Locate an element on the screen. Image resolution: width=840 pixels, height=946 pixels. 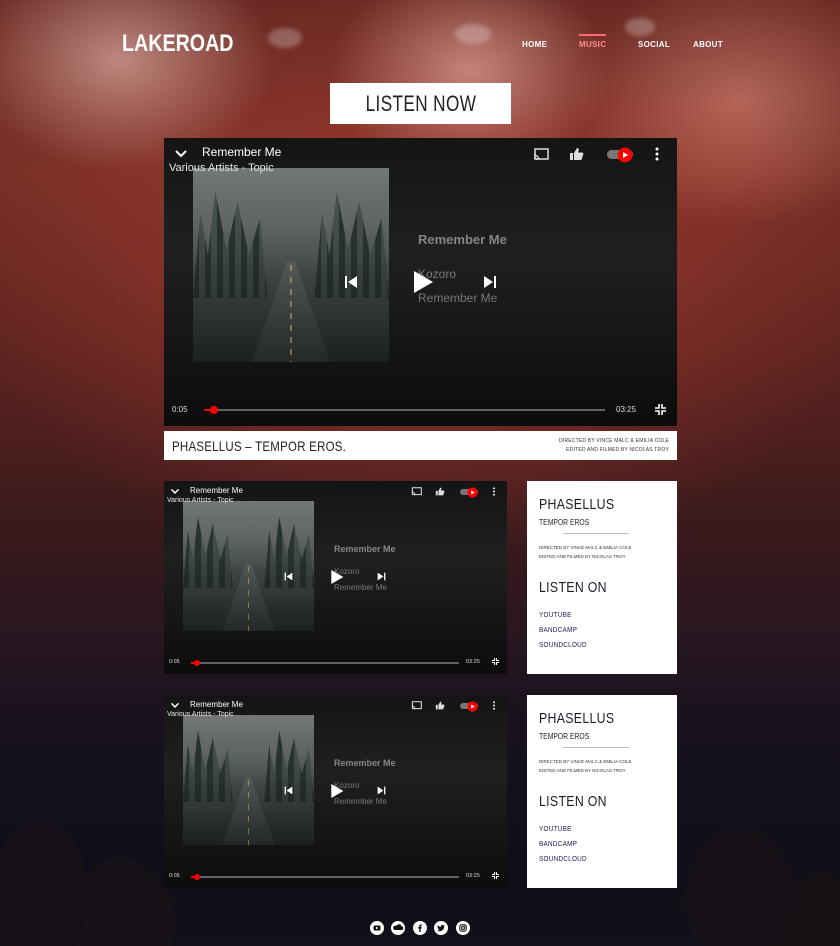
youtube-icon is located at coordinates (377, 928).